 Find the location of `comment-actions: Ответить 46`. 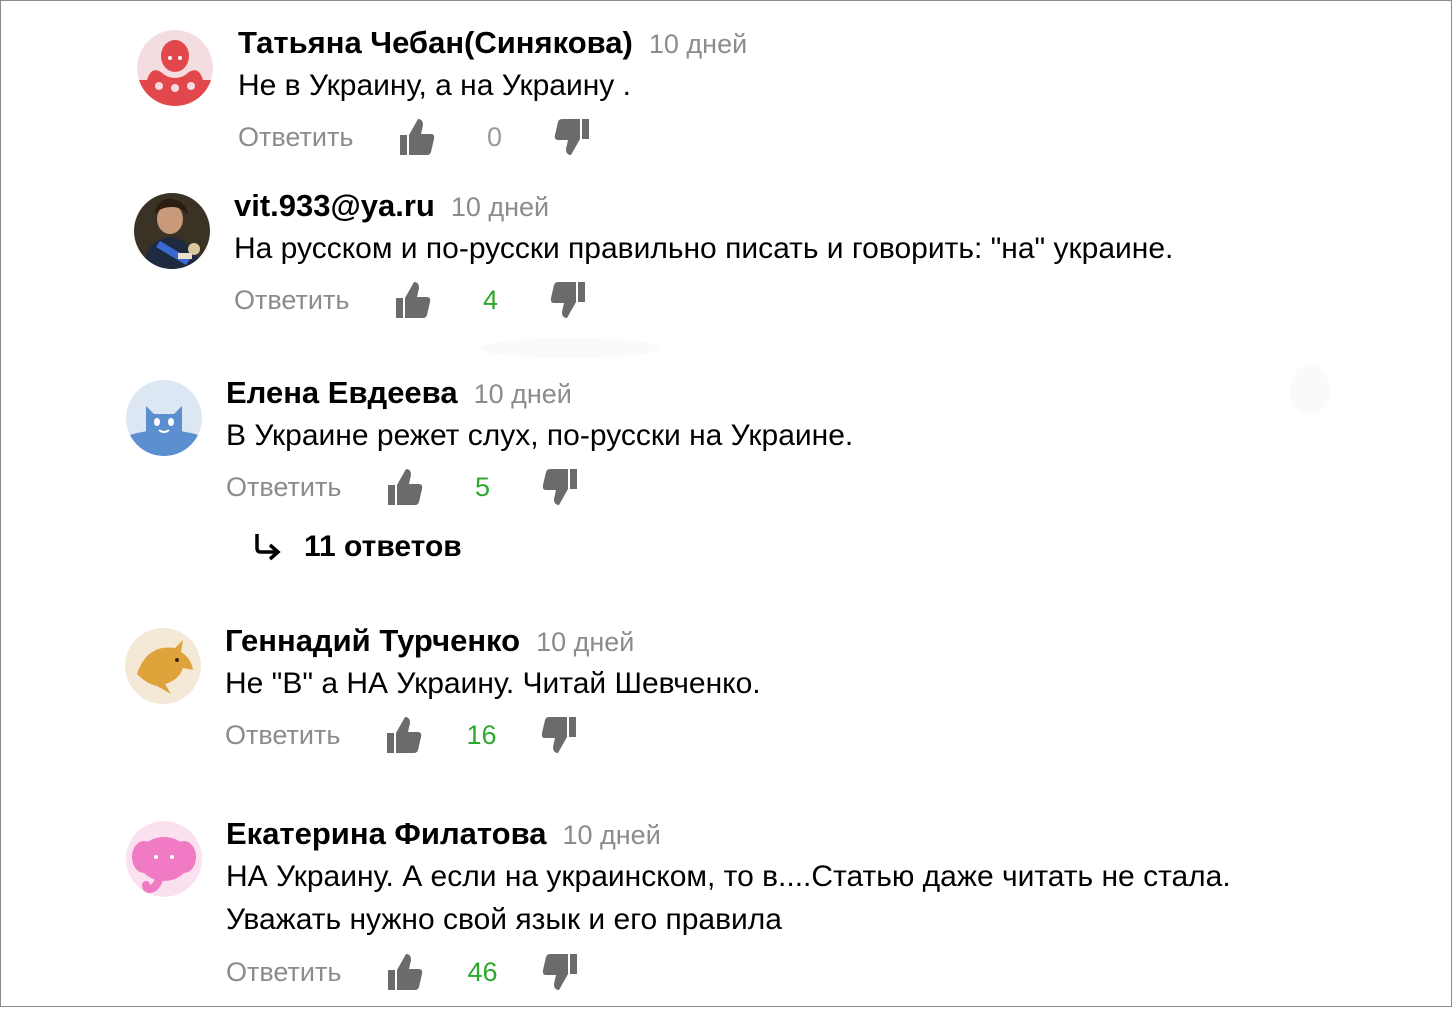

comment-actions: Ответить 46 is located at coordinates (402, 972).